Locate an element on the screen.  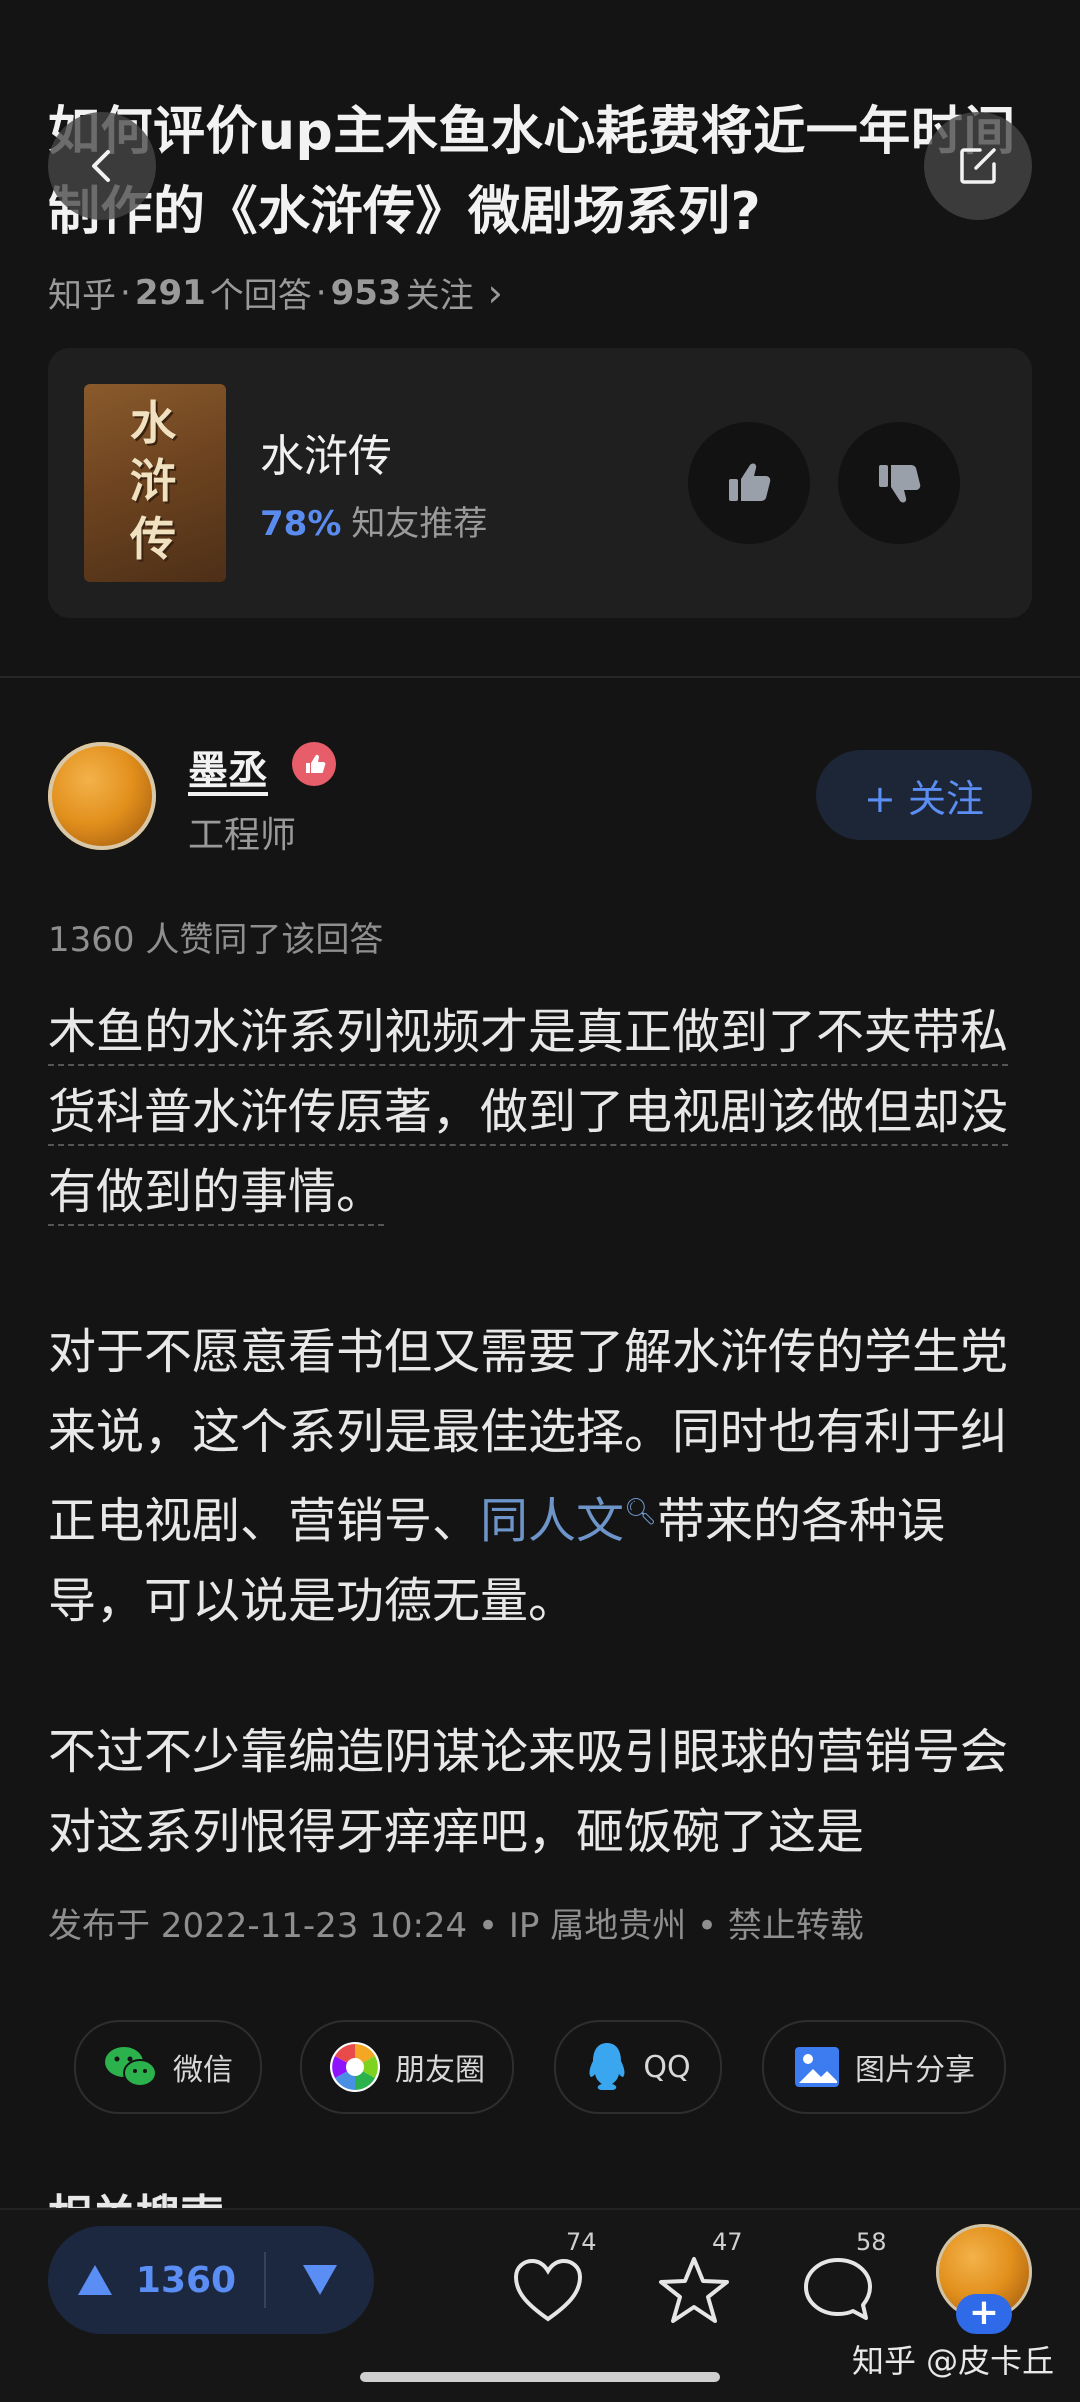
upvote-count: 1360 is located at coordinates (186, 2280).